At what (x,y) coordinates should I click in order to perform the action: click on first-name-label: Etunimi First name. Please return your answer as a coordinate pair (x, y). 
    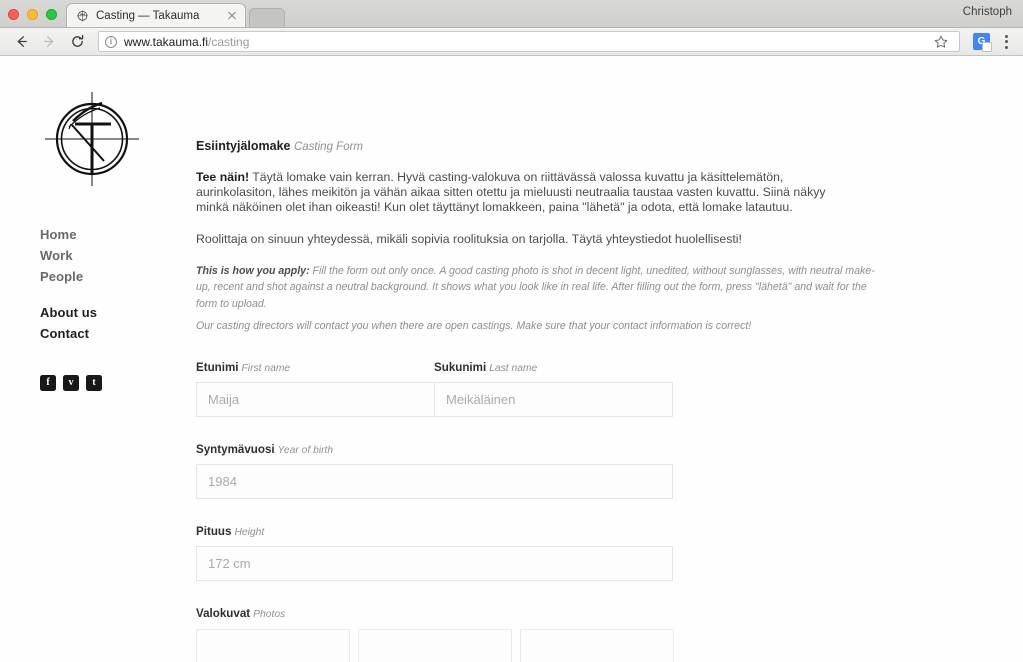
    Looking at the image, I should click on (315, 367).